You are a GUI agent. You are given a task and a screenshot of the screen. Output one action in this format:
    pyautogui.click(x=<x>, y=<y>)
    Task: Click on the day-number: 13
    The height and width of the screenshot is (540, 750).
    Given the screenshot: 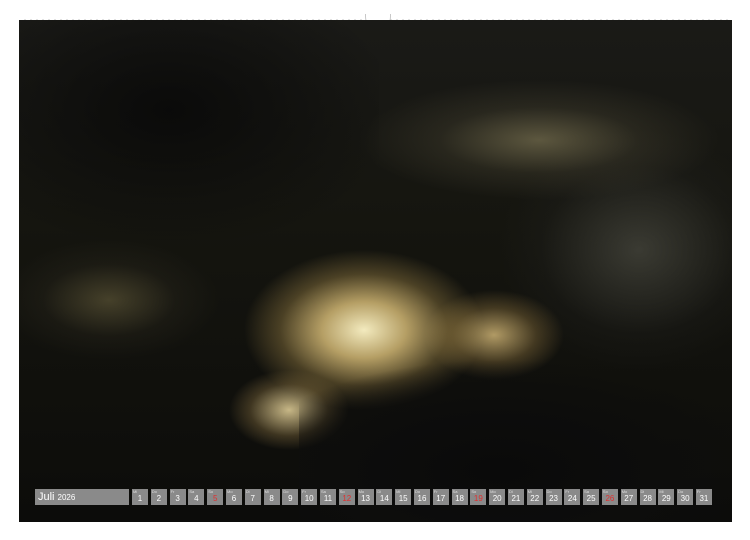 What is the action you would take?
    pyautogui.click(x=366, y=498)
    